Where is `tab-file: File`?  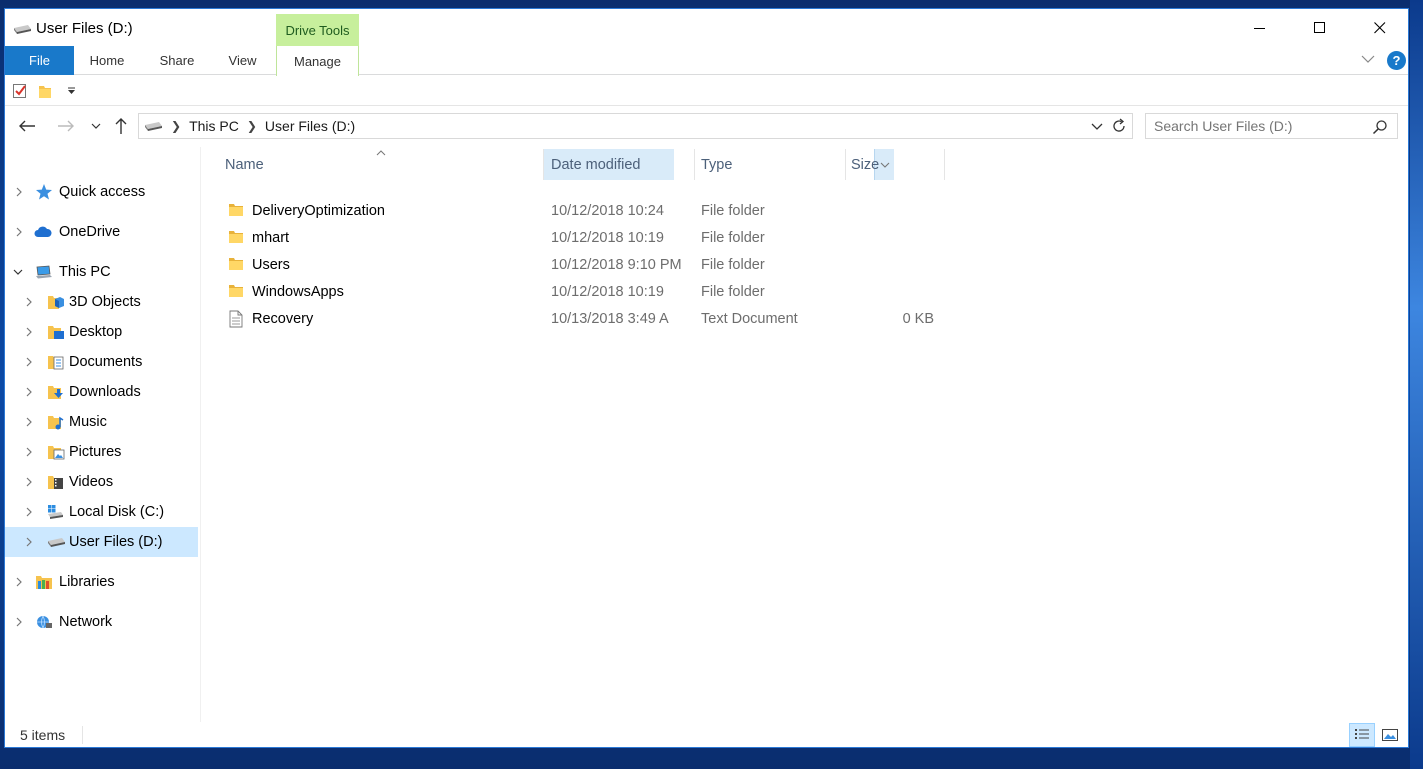 tab-file: File is located at coordinates (39, 60).